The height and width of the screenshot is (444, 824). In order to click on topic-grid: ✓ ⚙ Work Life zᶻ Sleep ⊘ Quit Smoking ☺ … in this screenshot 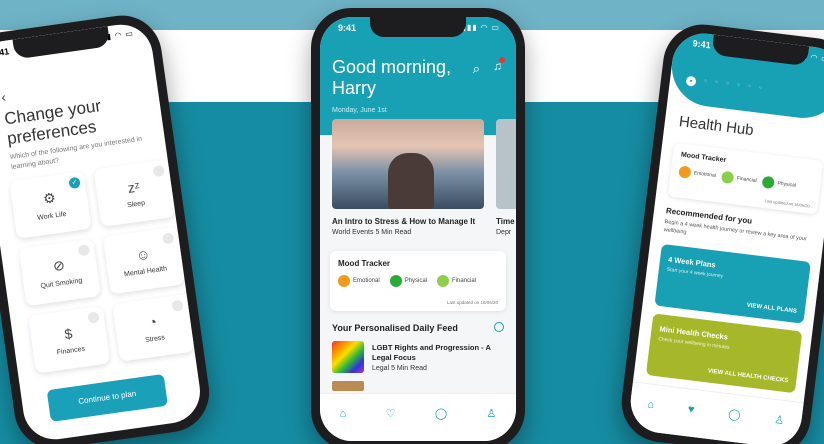, I will do `click(102, 266)`.